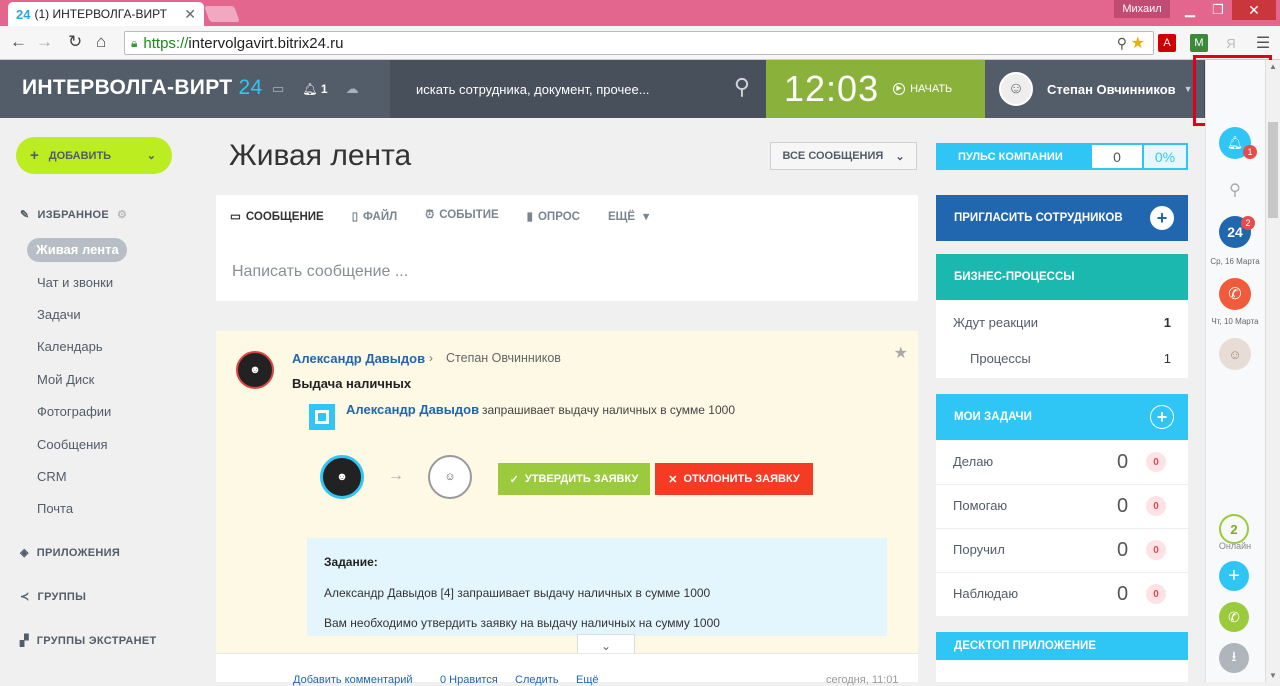 The image size is (1280, 686). Describe the element at coordinates (375, 216) in the screenshot. I see `tab-file: ▯ ФАЙЛ` at that location.